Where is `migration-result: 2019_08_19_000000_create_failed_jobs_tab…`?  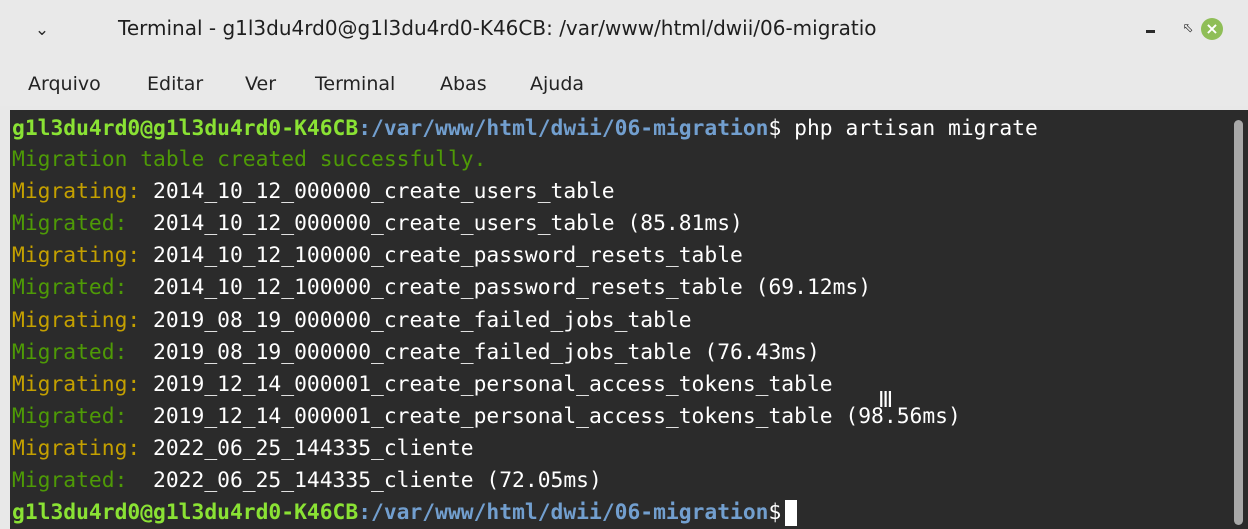
migration-result: 2019_08_19_000000_create_failed_jobs_tab… is located at coordinates (480, 352).